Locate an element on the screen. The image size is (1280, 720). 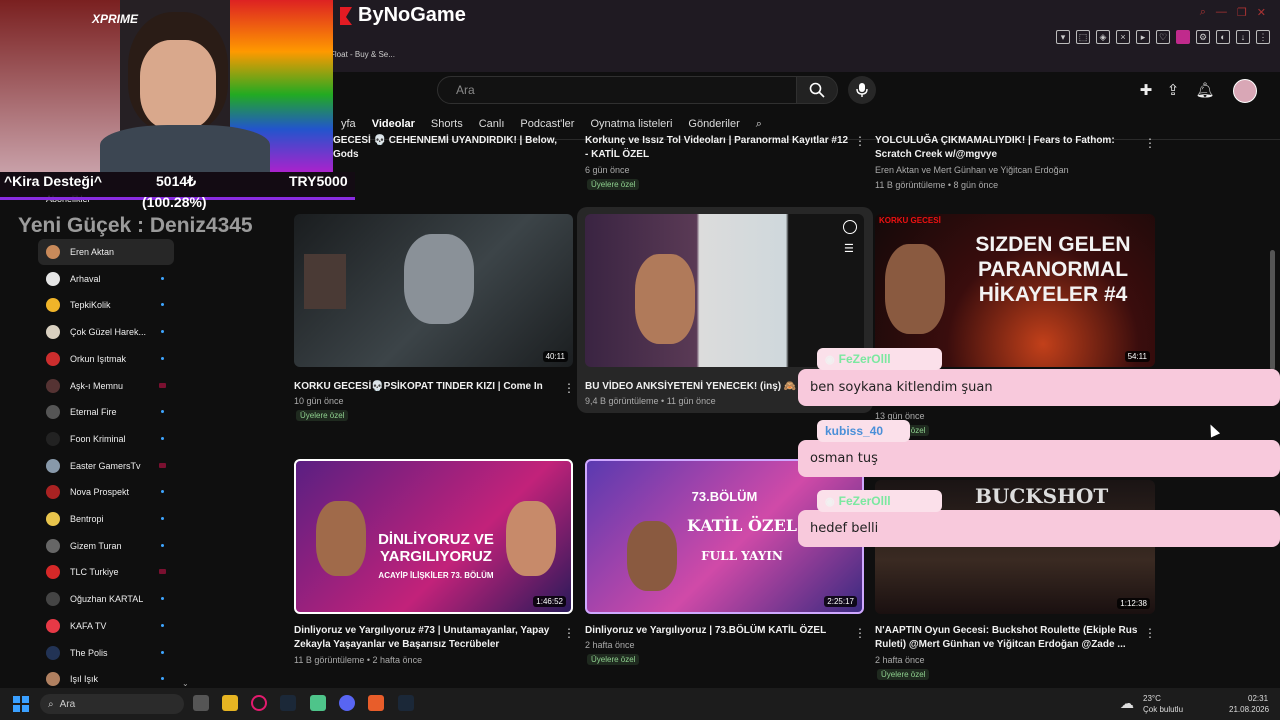
pin-icon: ▾ is located at coordinates (1063, 37).